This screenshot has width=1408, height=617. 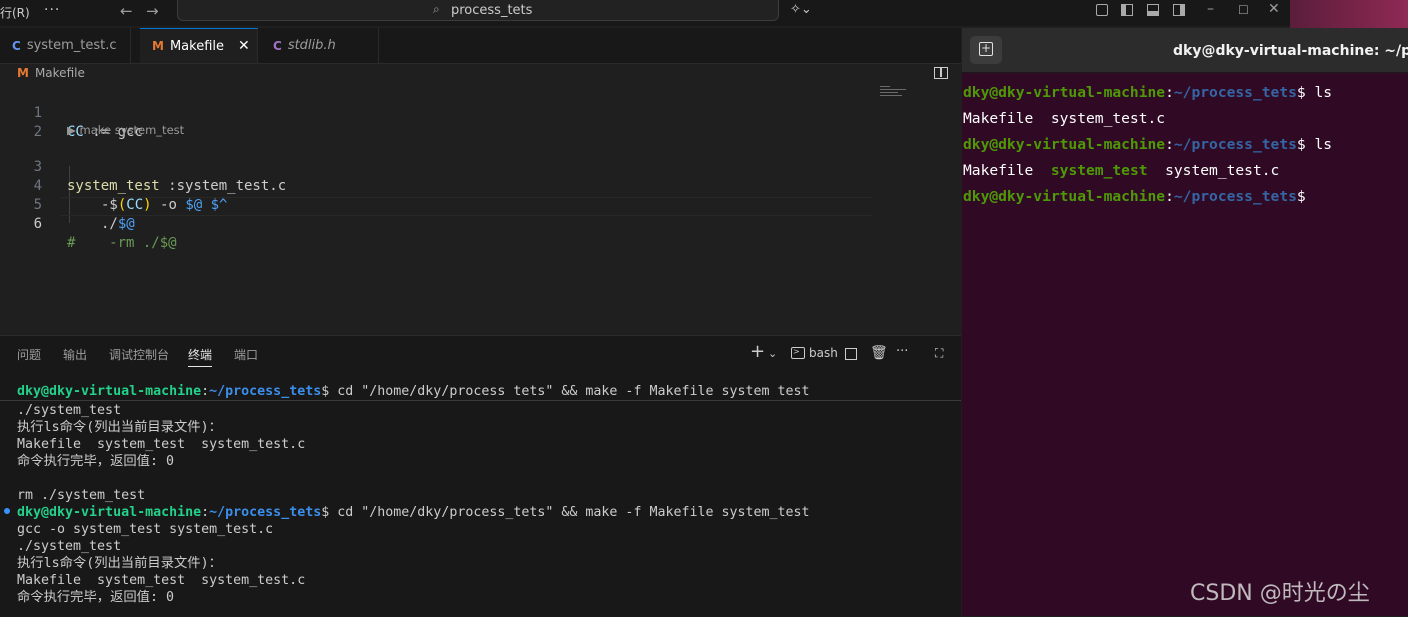 What do you see at coordinates (16, 45) in the screenshot?
I see `c-file-icon: C` at bounding box center [16, 45].